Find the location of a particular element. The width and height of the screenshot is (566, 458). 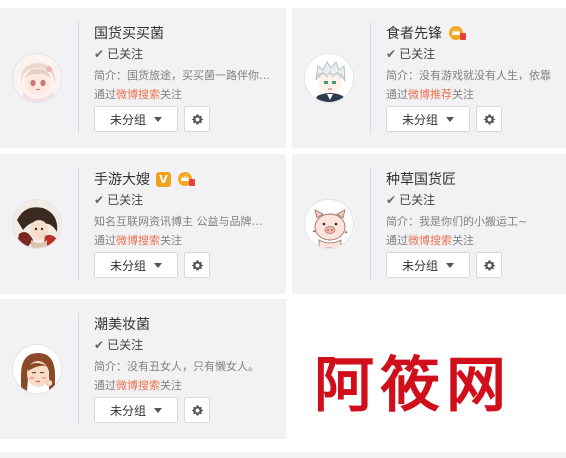

name-row: 手游大嫂 V is located at coordinates (145, 179).